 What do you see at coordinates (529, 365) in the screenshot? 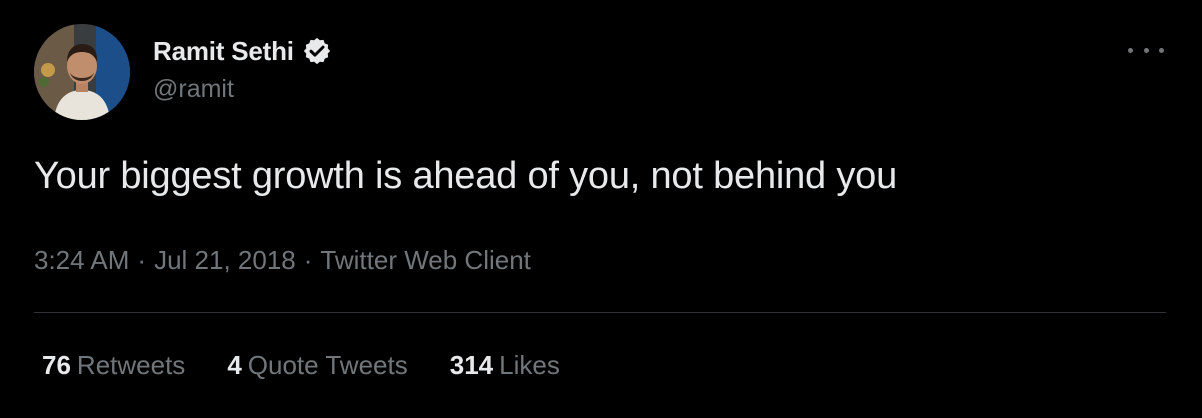
I see `likes-label: Likes` at bounding box center [529, 365].